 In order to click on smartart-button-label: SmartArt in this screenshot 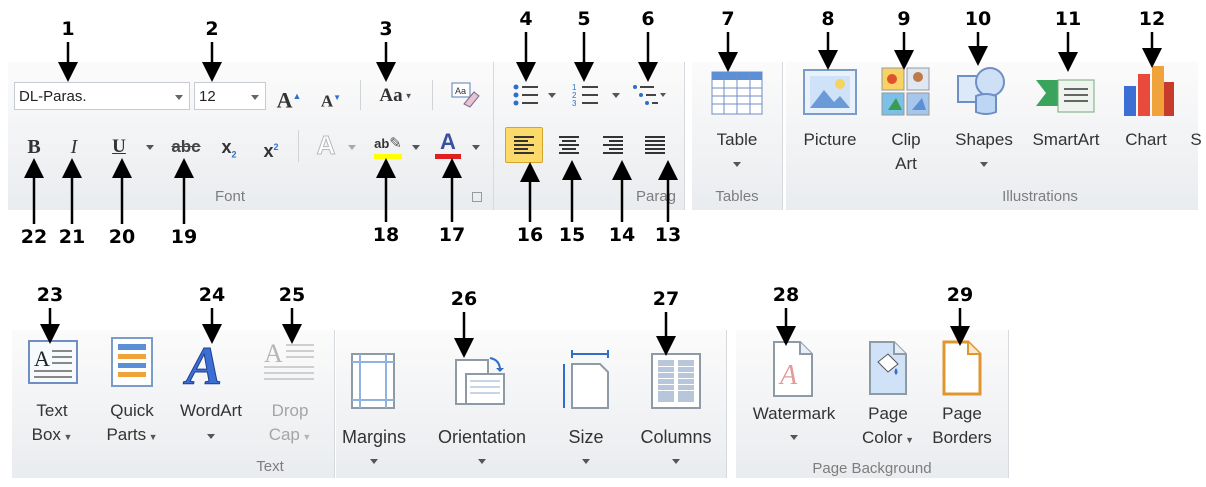, I will do `click(1066, 140)`.